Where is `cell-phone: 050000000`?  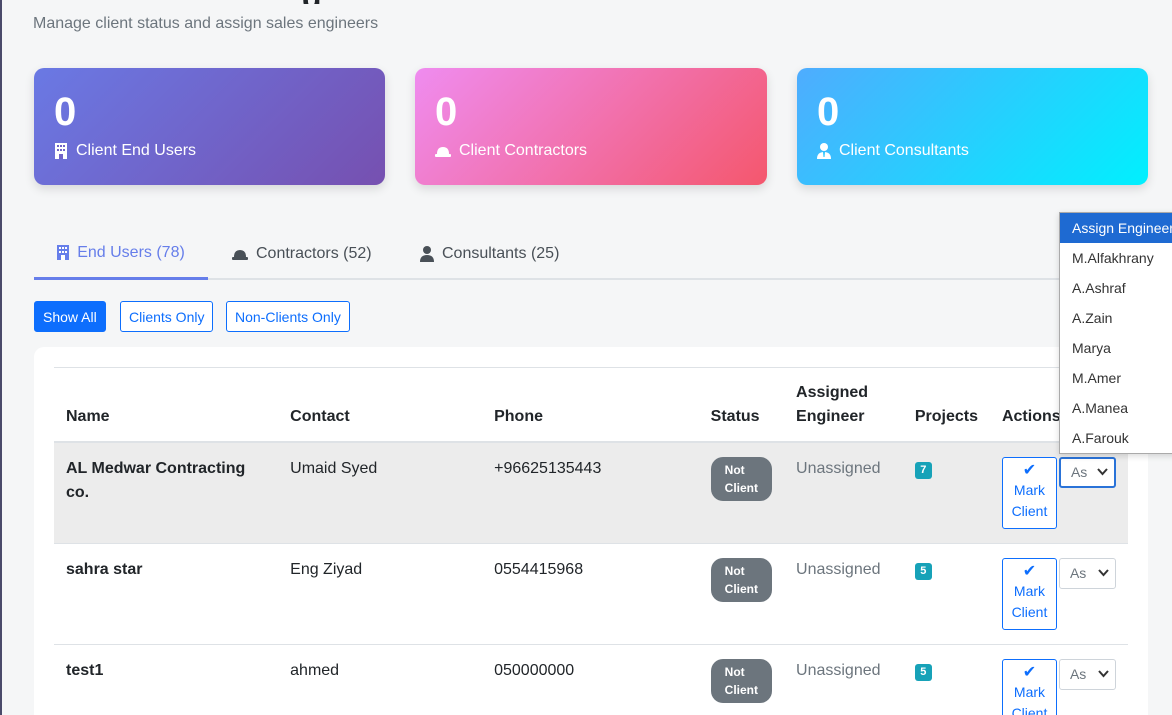
cell-phone: 050000000 is located at coordinates (590, 679).